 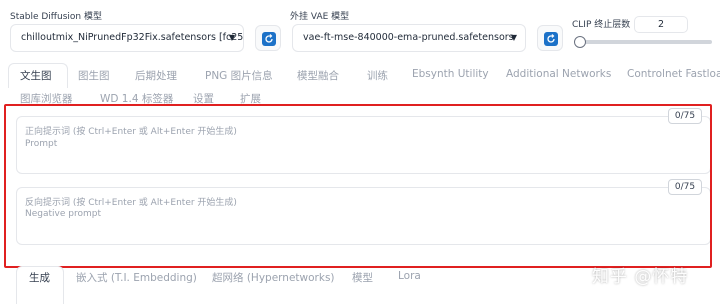 I want to click on refresh-sd-model-button, so click(x=268, y=38).